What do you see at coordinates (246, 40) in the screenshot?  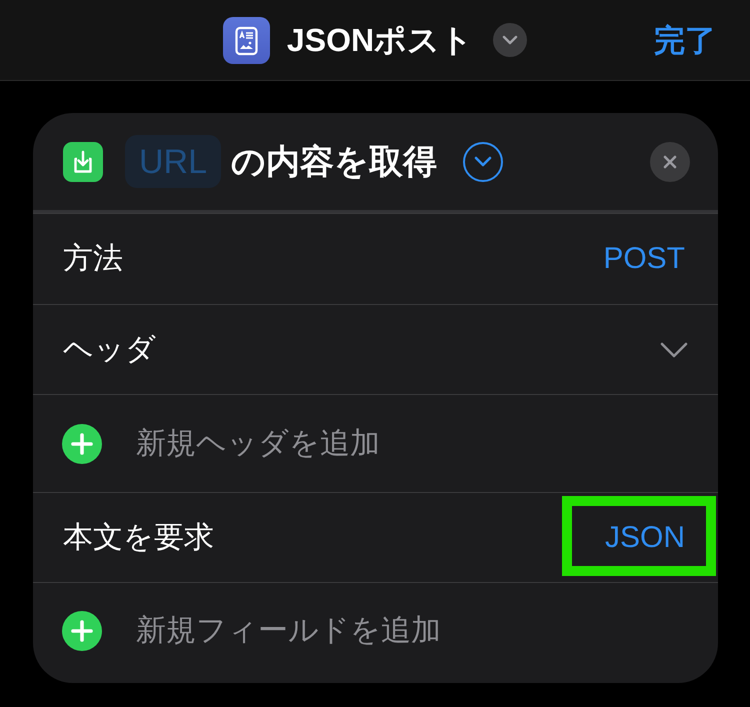 I see `document-icon` at bounding box center [246, 40].